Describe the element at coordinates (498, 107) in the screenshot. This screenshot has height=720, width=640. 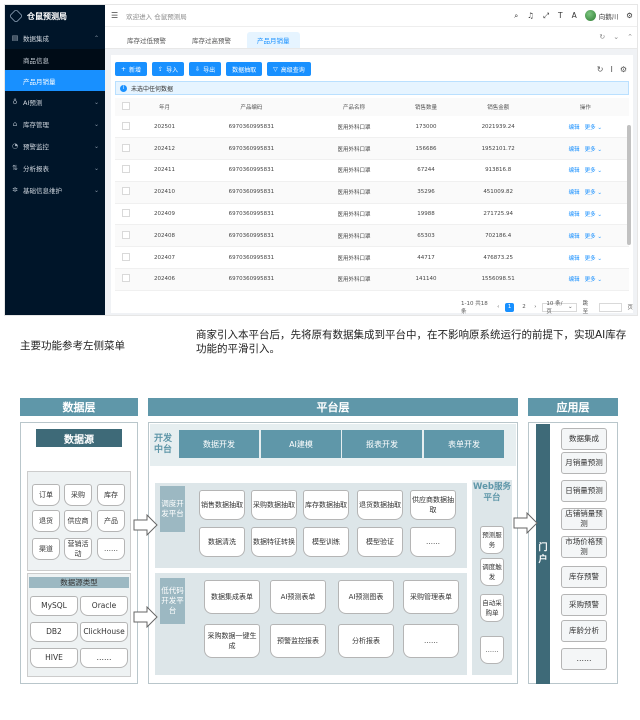
I see `column-header: 销售金额` at that location.